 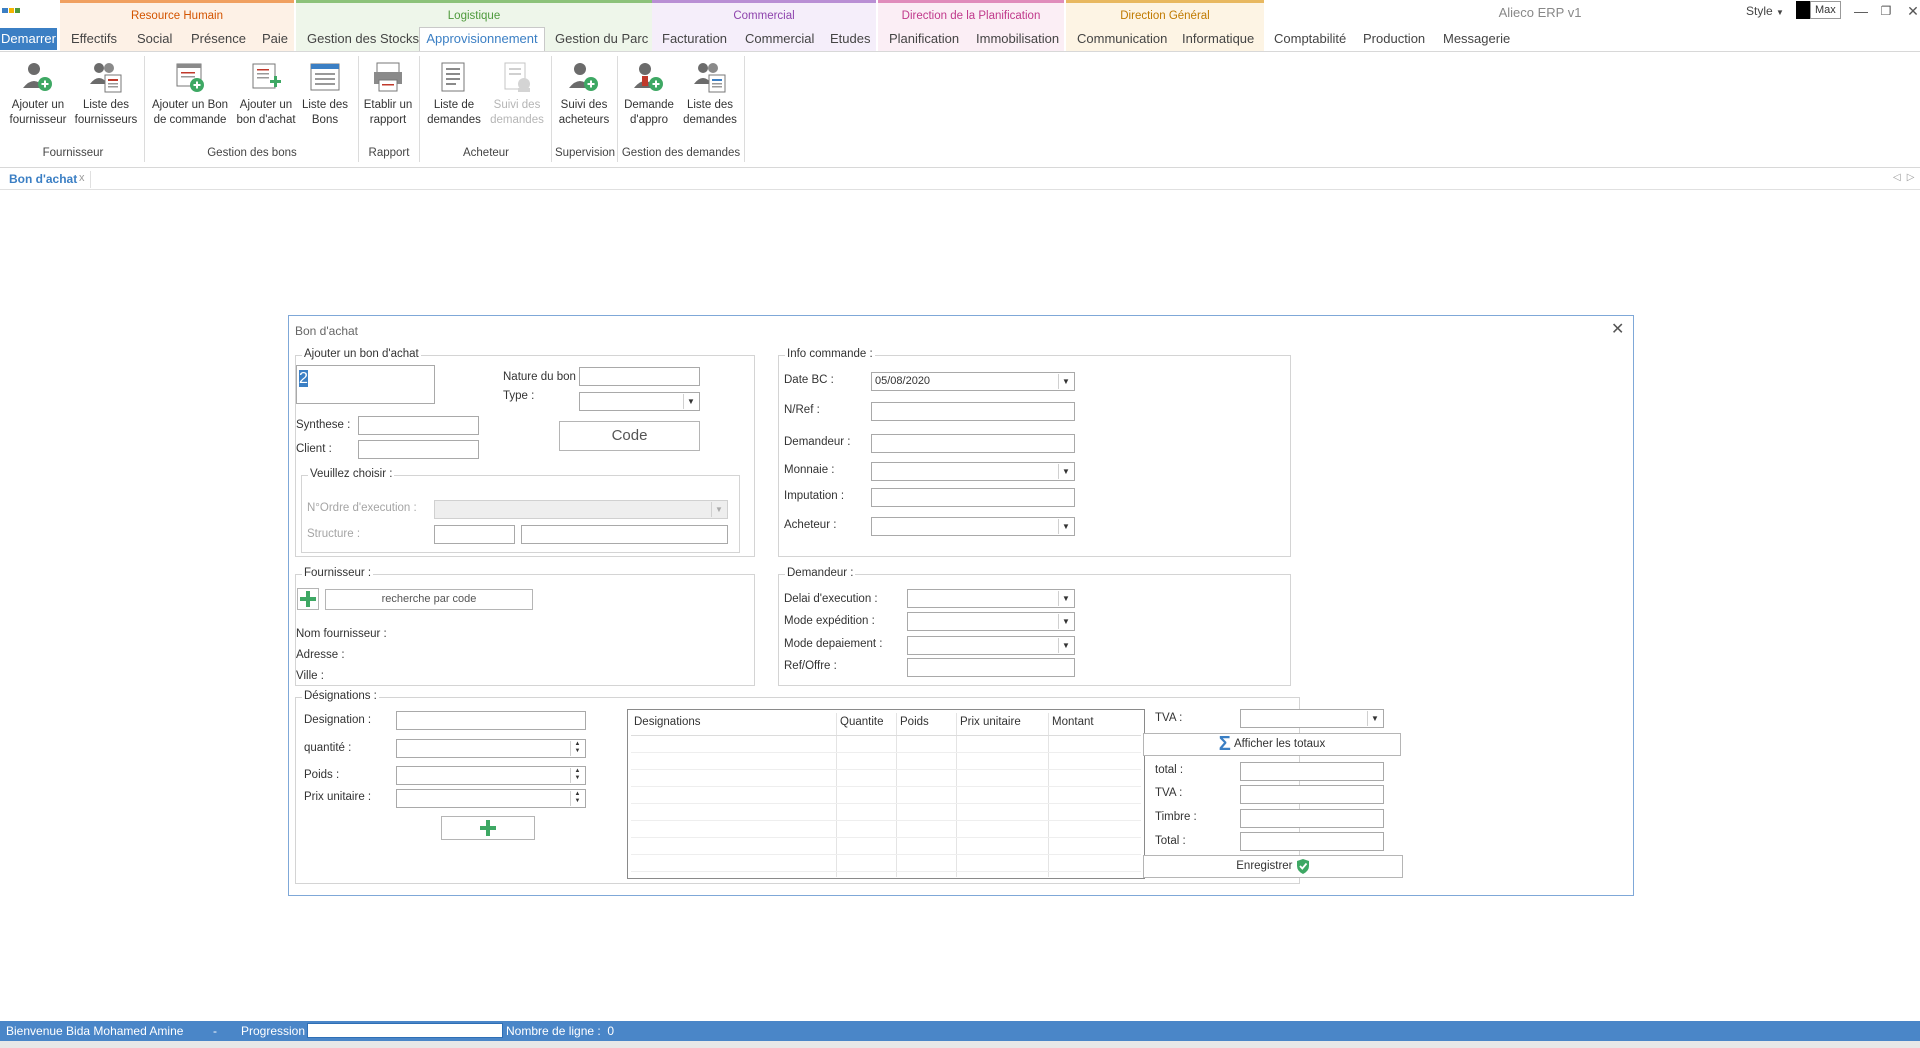 What do you see at coordinates (1312, 818) in the screenshot?
I see `timbre-input` at bounding box center [1312, 818].